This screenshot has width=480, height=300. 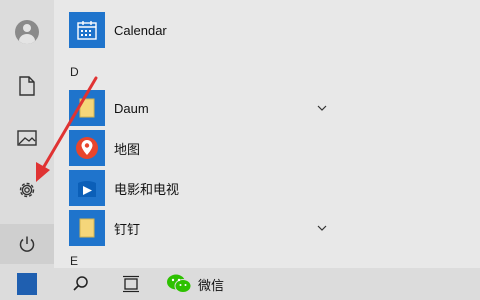 I want to click on app-label: Daum, so click(x=131, y=108).